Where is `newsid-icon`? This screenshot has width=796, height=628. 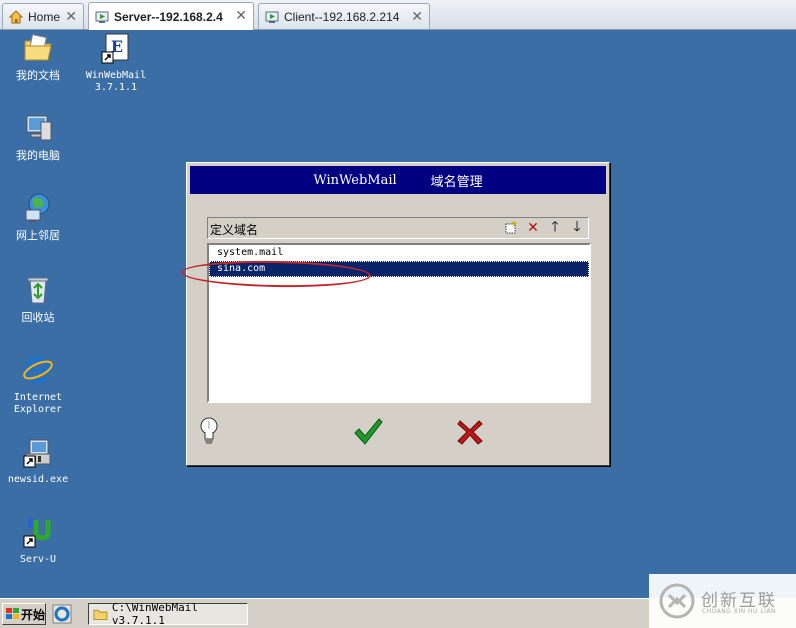 newsid-icon is located at coordinates (37, 453).